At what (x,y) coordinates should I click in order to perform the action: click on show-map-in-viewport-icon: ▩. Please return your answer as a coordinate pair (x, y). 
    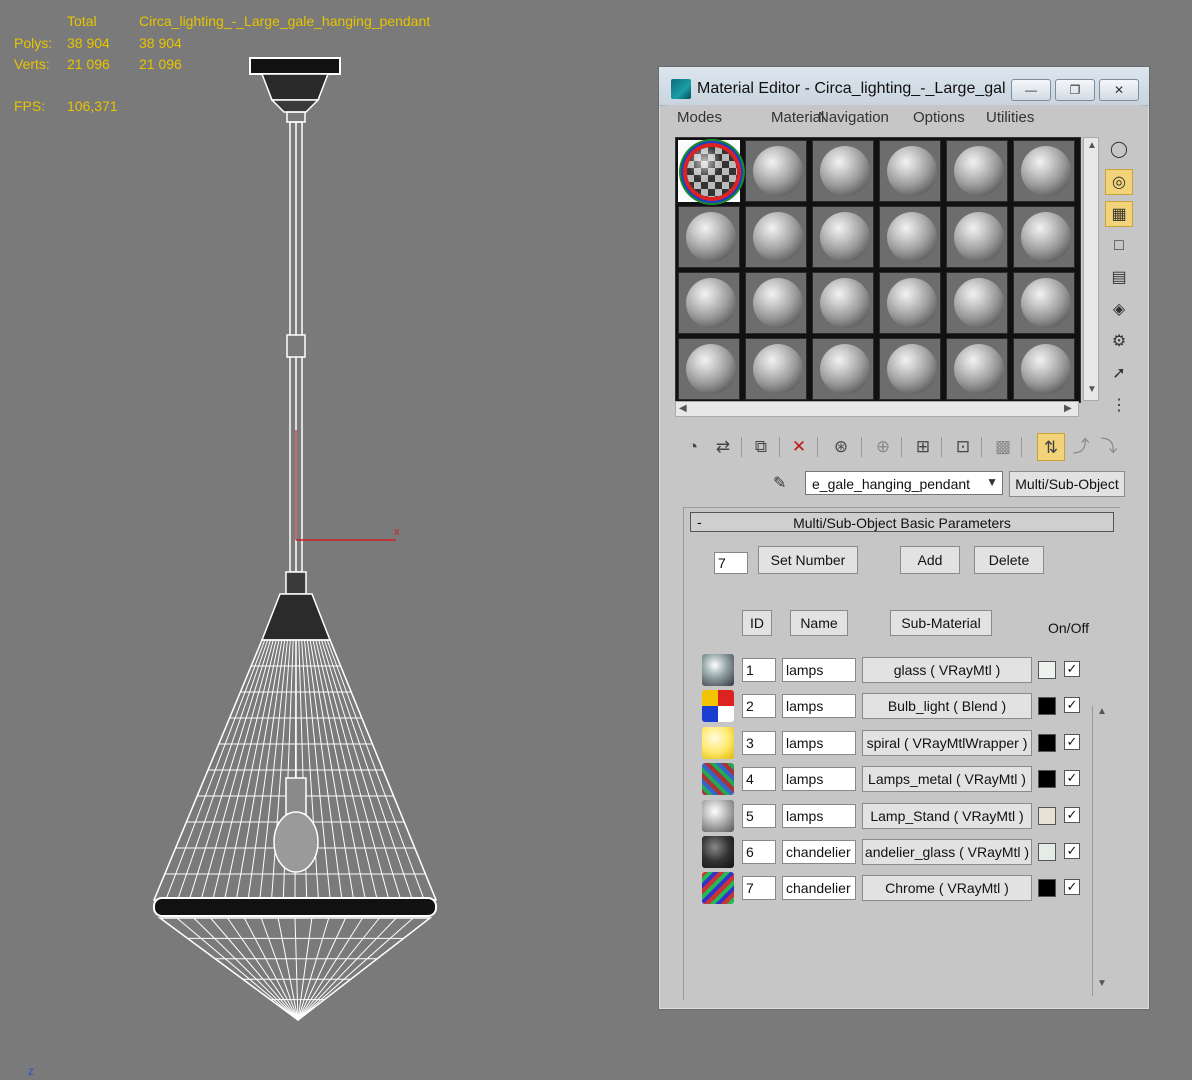
    Looking at the image, I should click on (1003, 447).